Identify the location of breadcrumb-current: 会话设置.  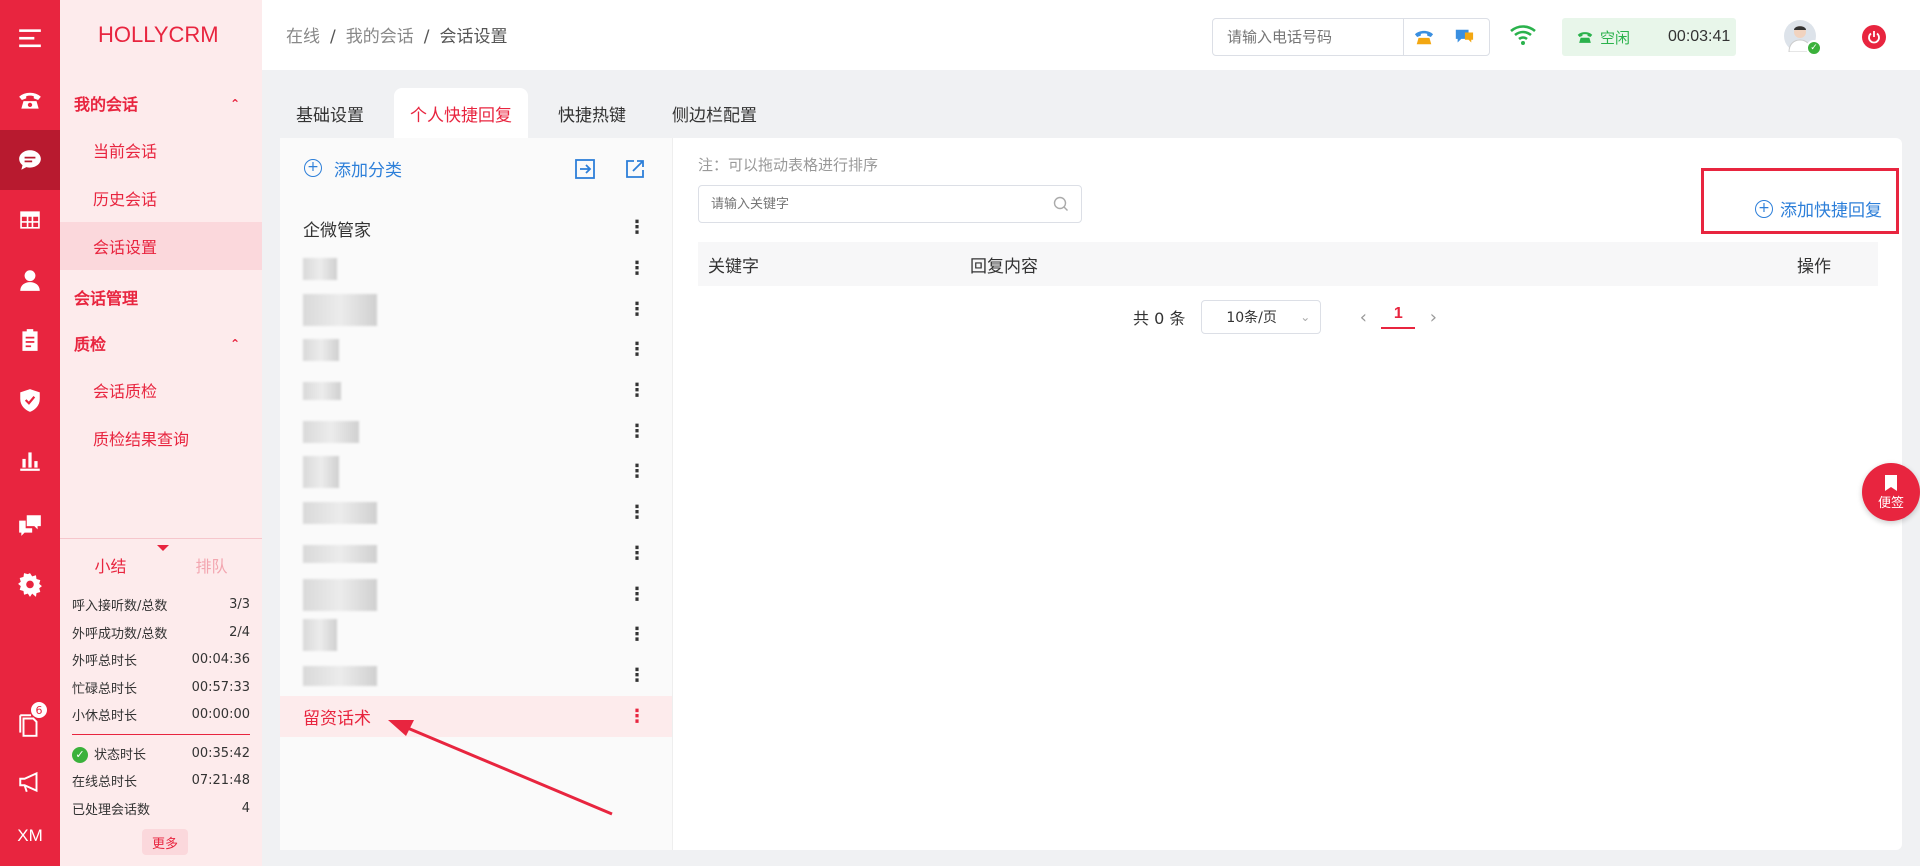
(473, 37).